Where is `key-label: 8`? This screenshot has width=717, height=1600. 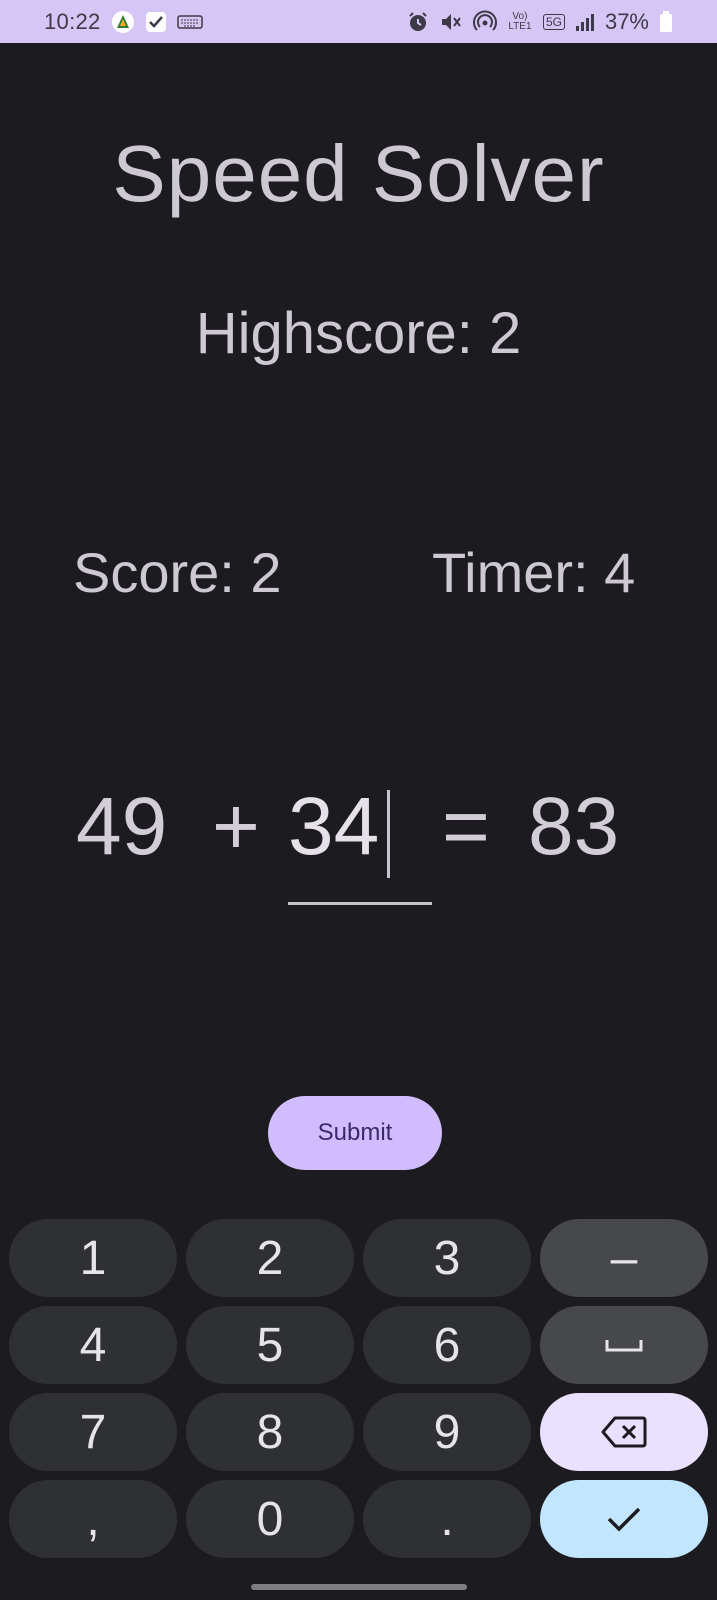
key-label: 8 is located at coordinates (270, 1432).